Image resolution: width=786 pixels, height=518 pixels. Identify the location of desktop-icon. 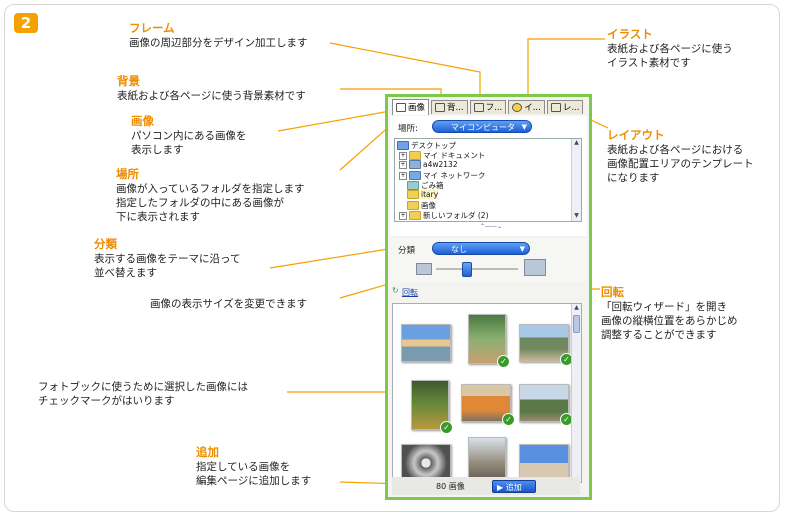
(403, 145).